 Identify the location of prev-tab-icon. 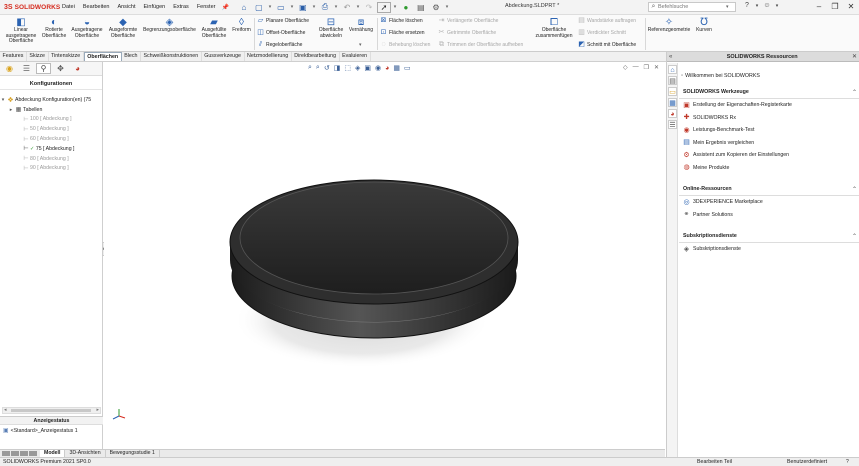
(15, 453).